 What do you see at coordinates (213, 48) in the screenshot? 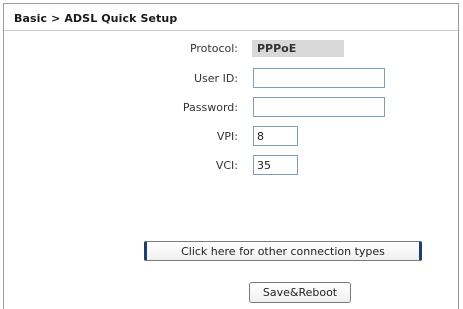
I see `protocol-label: Protocol:` at bounding box center [213, 48].